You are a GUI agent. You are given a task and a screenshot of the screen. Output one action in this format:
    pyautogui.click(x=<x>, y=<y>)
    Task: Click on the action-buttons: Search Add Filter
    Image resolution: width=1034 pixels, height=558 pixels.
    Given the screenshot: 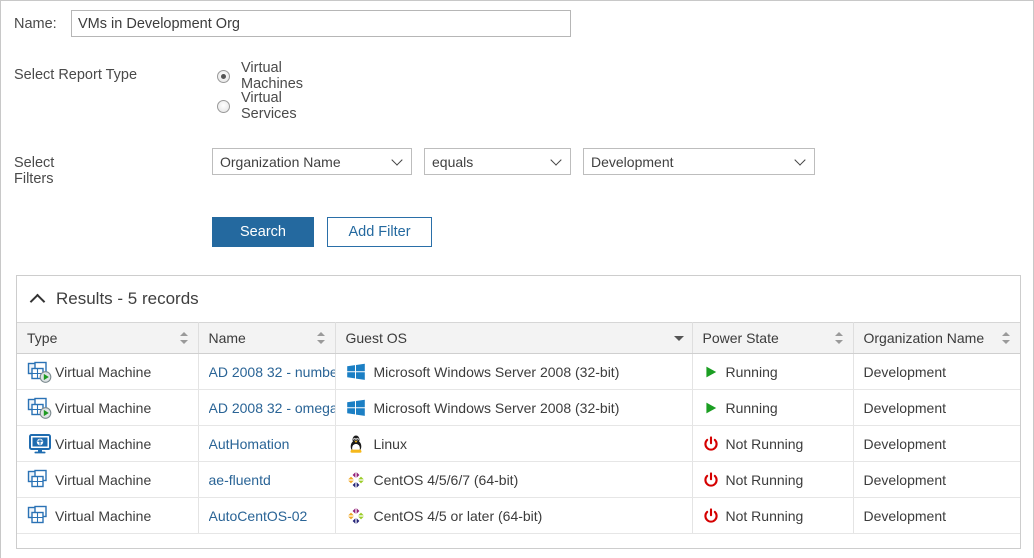 What is the action you would take?
    pyautogui.click(x=322, y=232)
    